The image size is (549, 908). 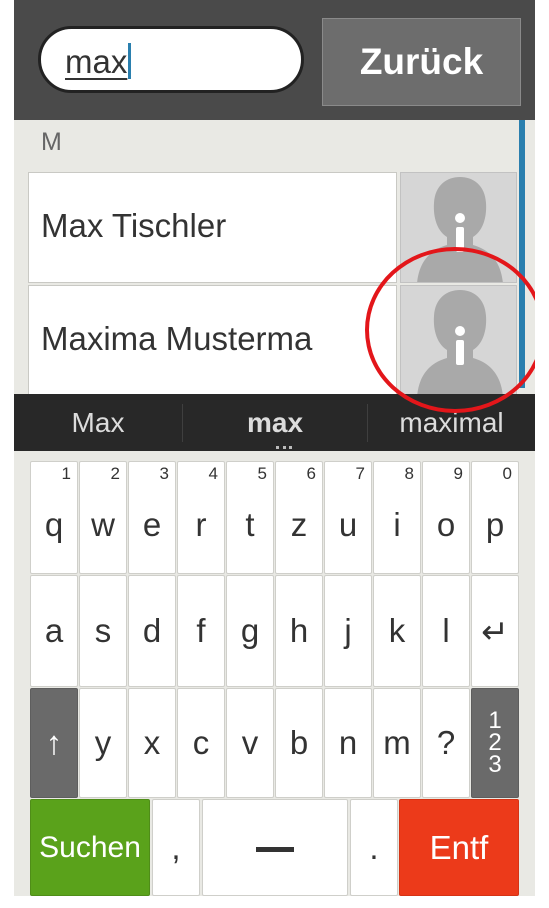 I want to click on key-q: 1q, so click(x=54, y=517).